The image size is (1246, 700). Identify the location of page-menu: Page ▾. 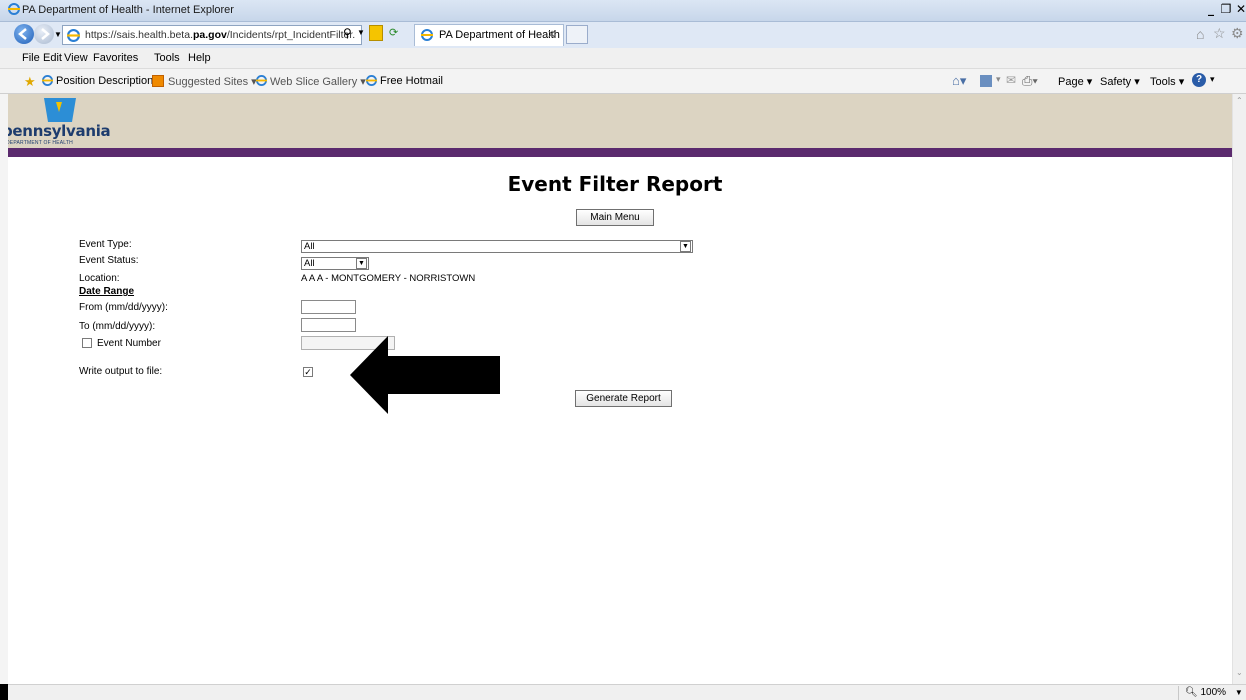
(1075, 81).